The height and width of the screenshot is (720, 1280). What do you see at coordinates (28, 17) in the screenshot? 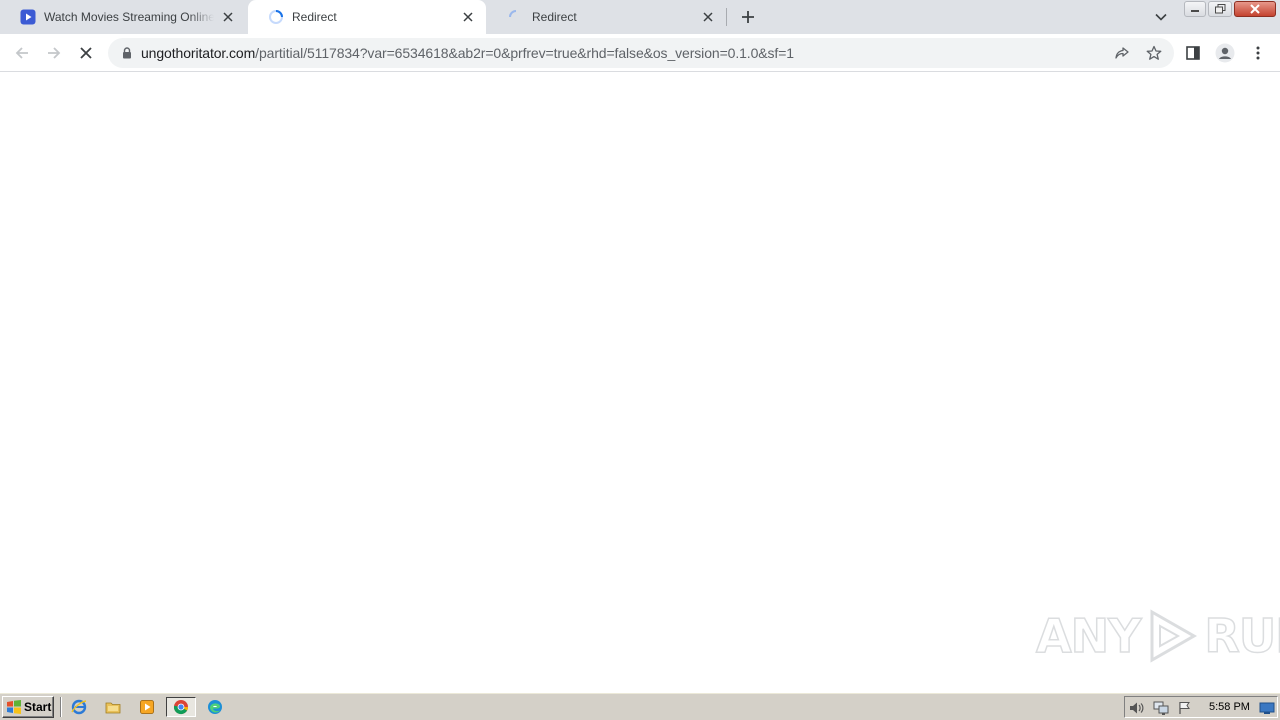
I see `play-video-icon` at bounding box center [28, 17].